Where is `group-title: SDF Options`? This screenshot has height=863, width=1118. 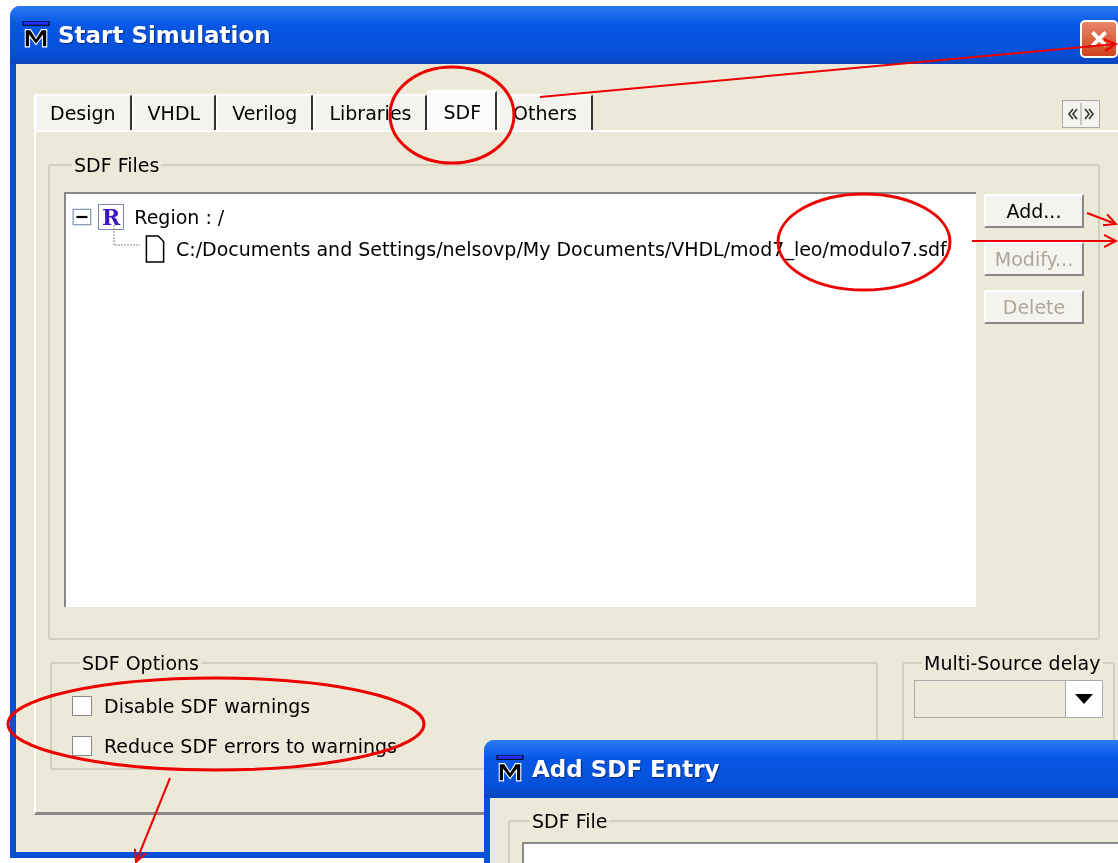
group-title: SDF Options is located at coordinates (140, 663).